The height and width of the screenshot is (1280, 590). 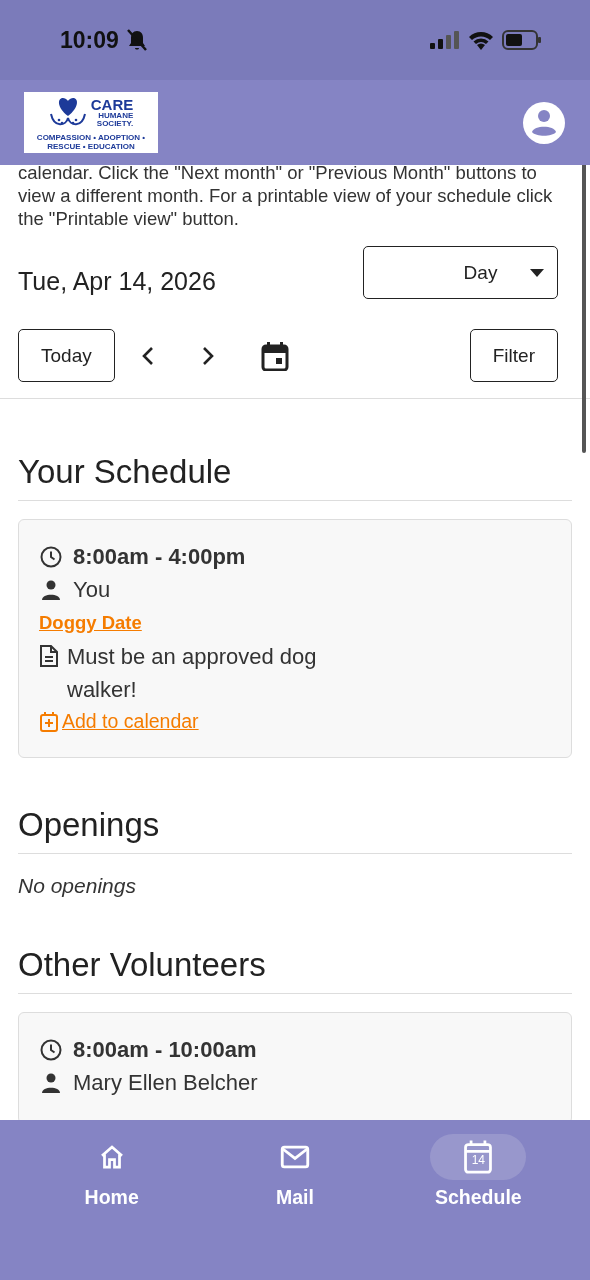 What do you see at coordinates (115, 123) in the screenshot?
I see `logo-text: SOCIETY.` at bounding box center [115, 123].